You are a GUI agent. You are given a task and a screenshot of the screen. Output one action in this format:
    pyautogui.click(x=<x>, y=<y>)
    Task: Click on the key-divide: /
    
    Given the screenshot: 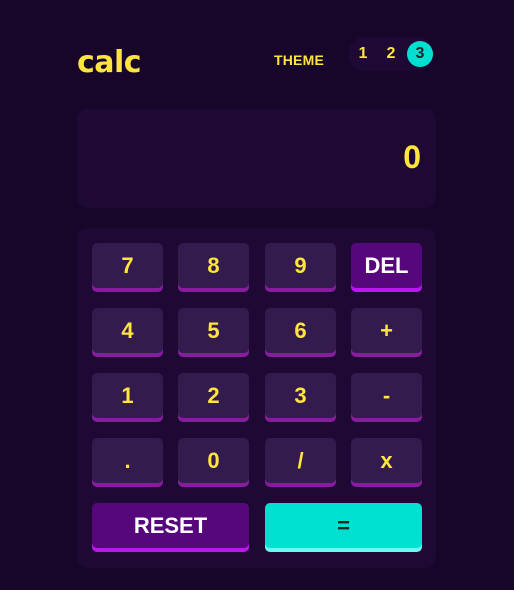 What is the action you would take?
    pyautogui.click(x=300, y=460)
    